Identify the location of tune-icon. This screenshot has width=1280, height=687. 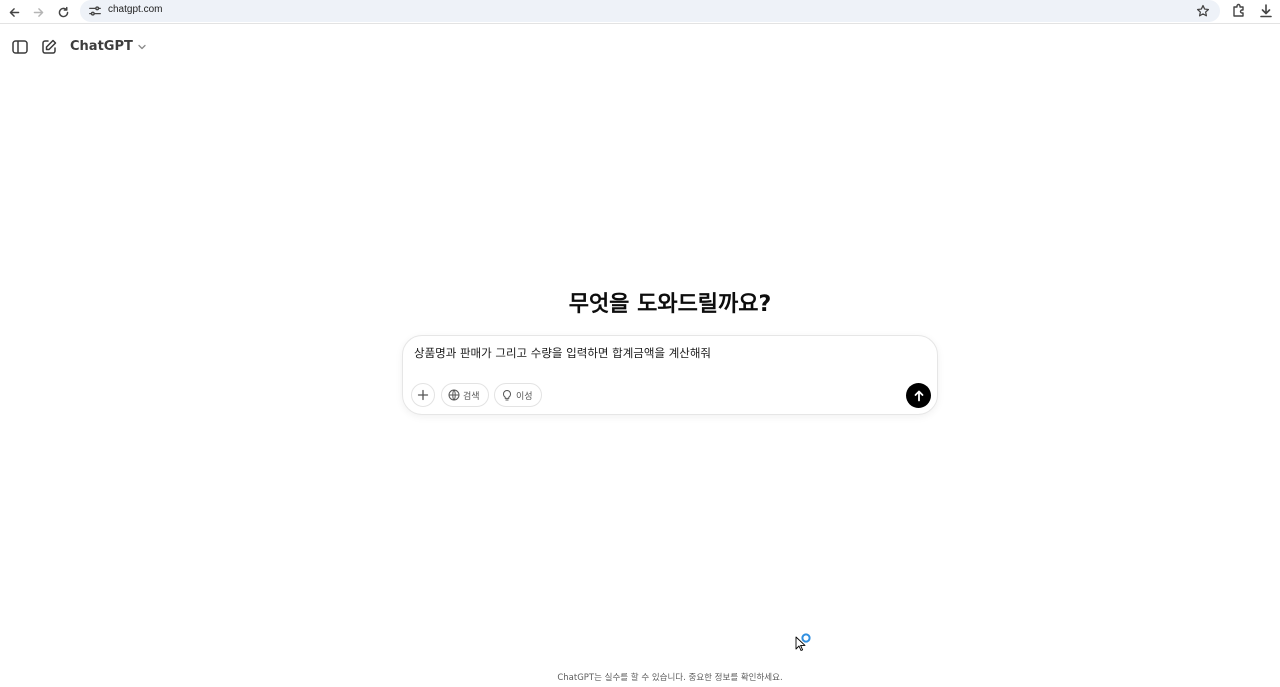
(95, 11).